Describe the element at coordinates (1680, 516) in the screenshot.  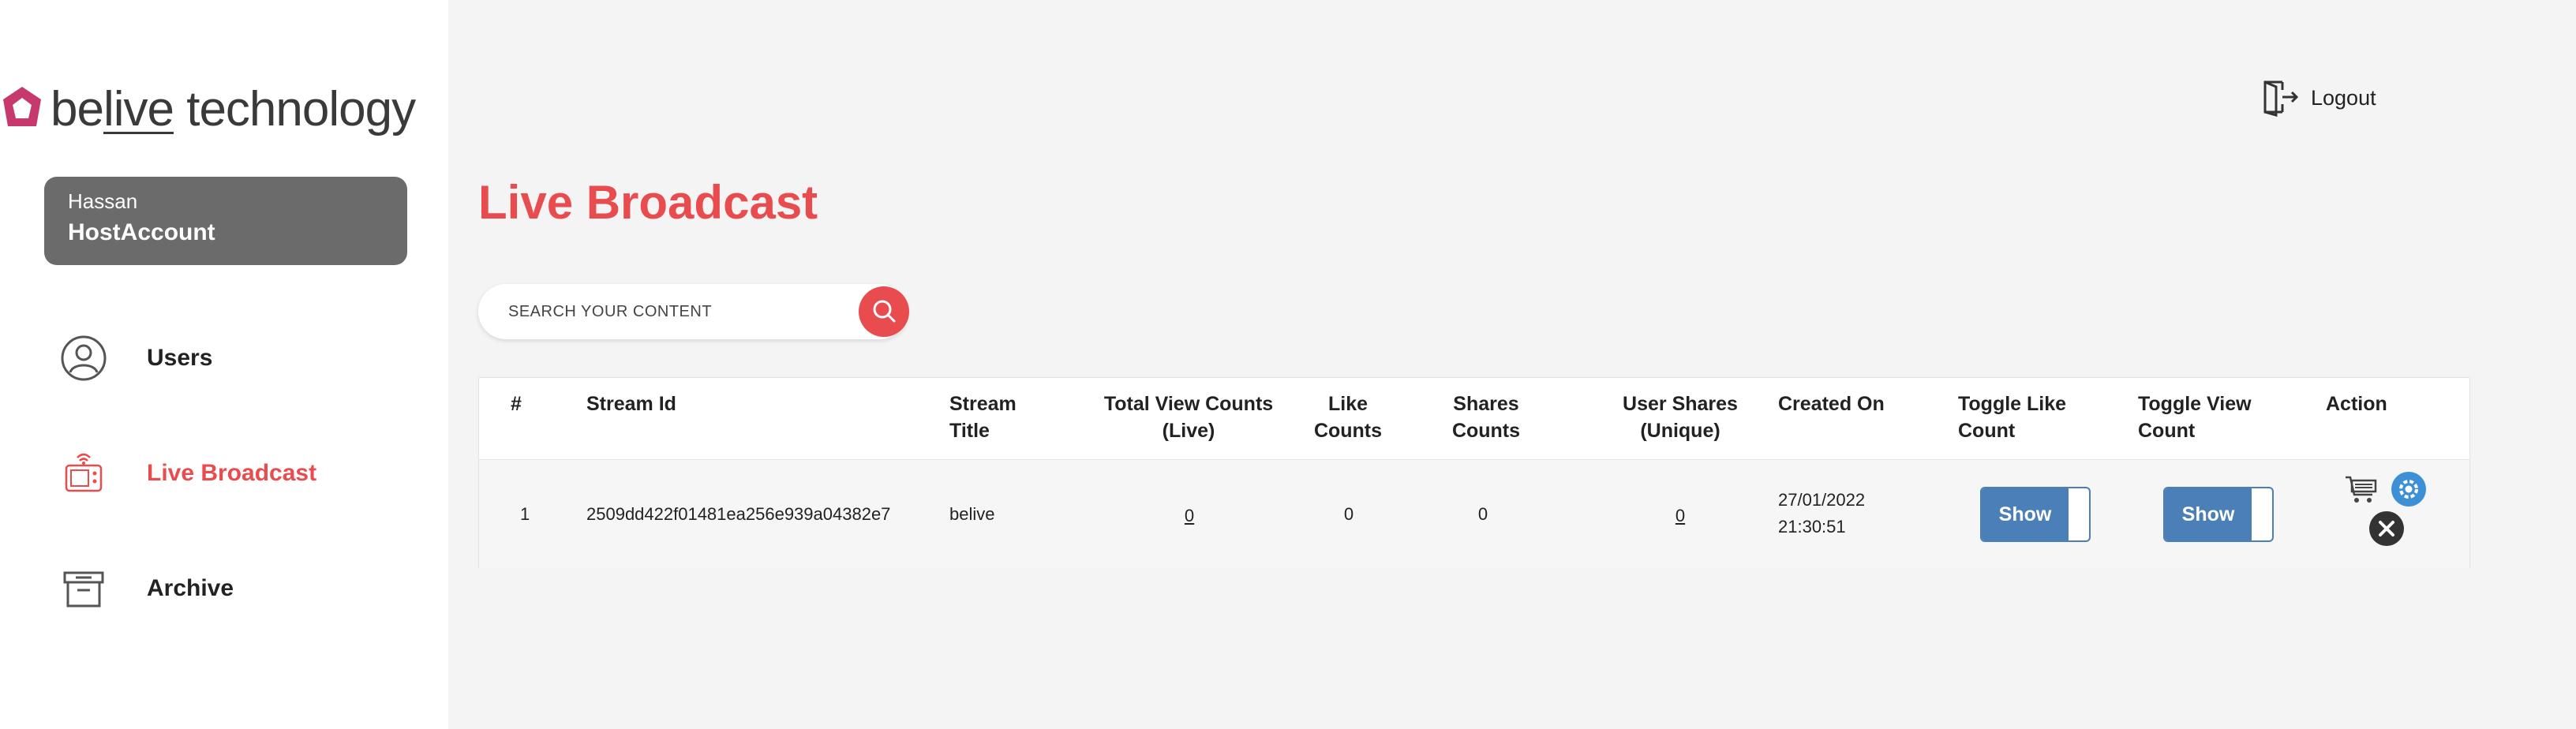
I see `user-shares-link: 0` at that location.